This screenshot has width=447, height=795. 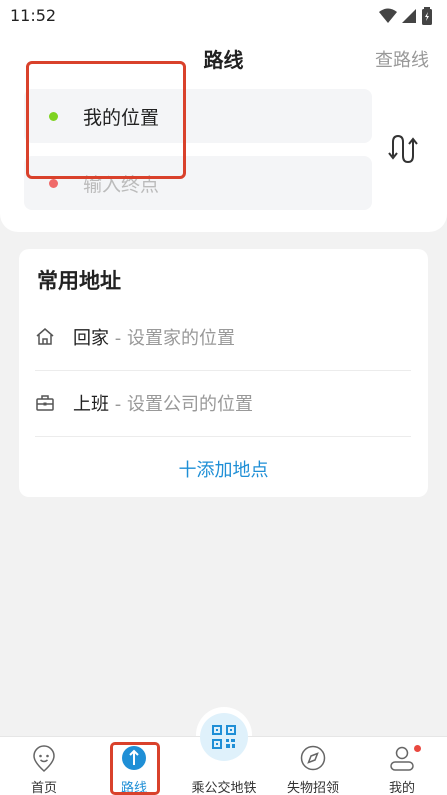 I want to click on signal-icon, so click(x=409, y=16).